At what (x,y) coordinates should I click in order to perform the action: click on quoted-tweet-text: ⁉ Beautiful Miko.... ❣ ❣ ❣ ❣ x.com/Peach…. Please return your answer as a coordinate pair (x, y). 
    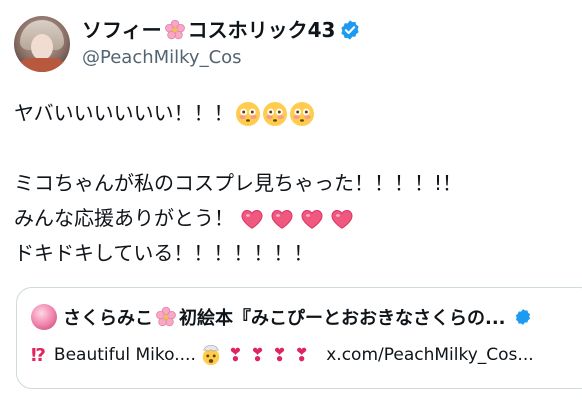
    Looking at the image, I should click on (282, 355).